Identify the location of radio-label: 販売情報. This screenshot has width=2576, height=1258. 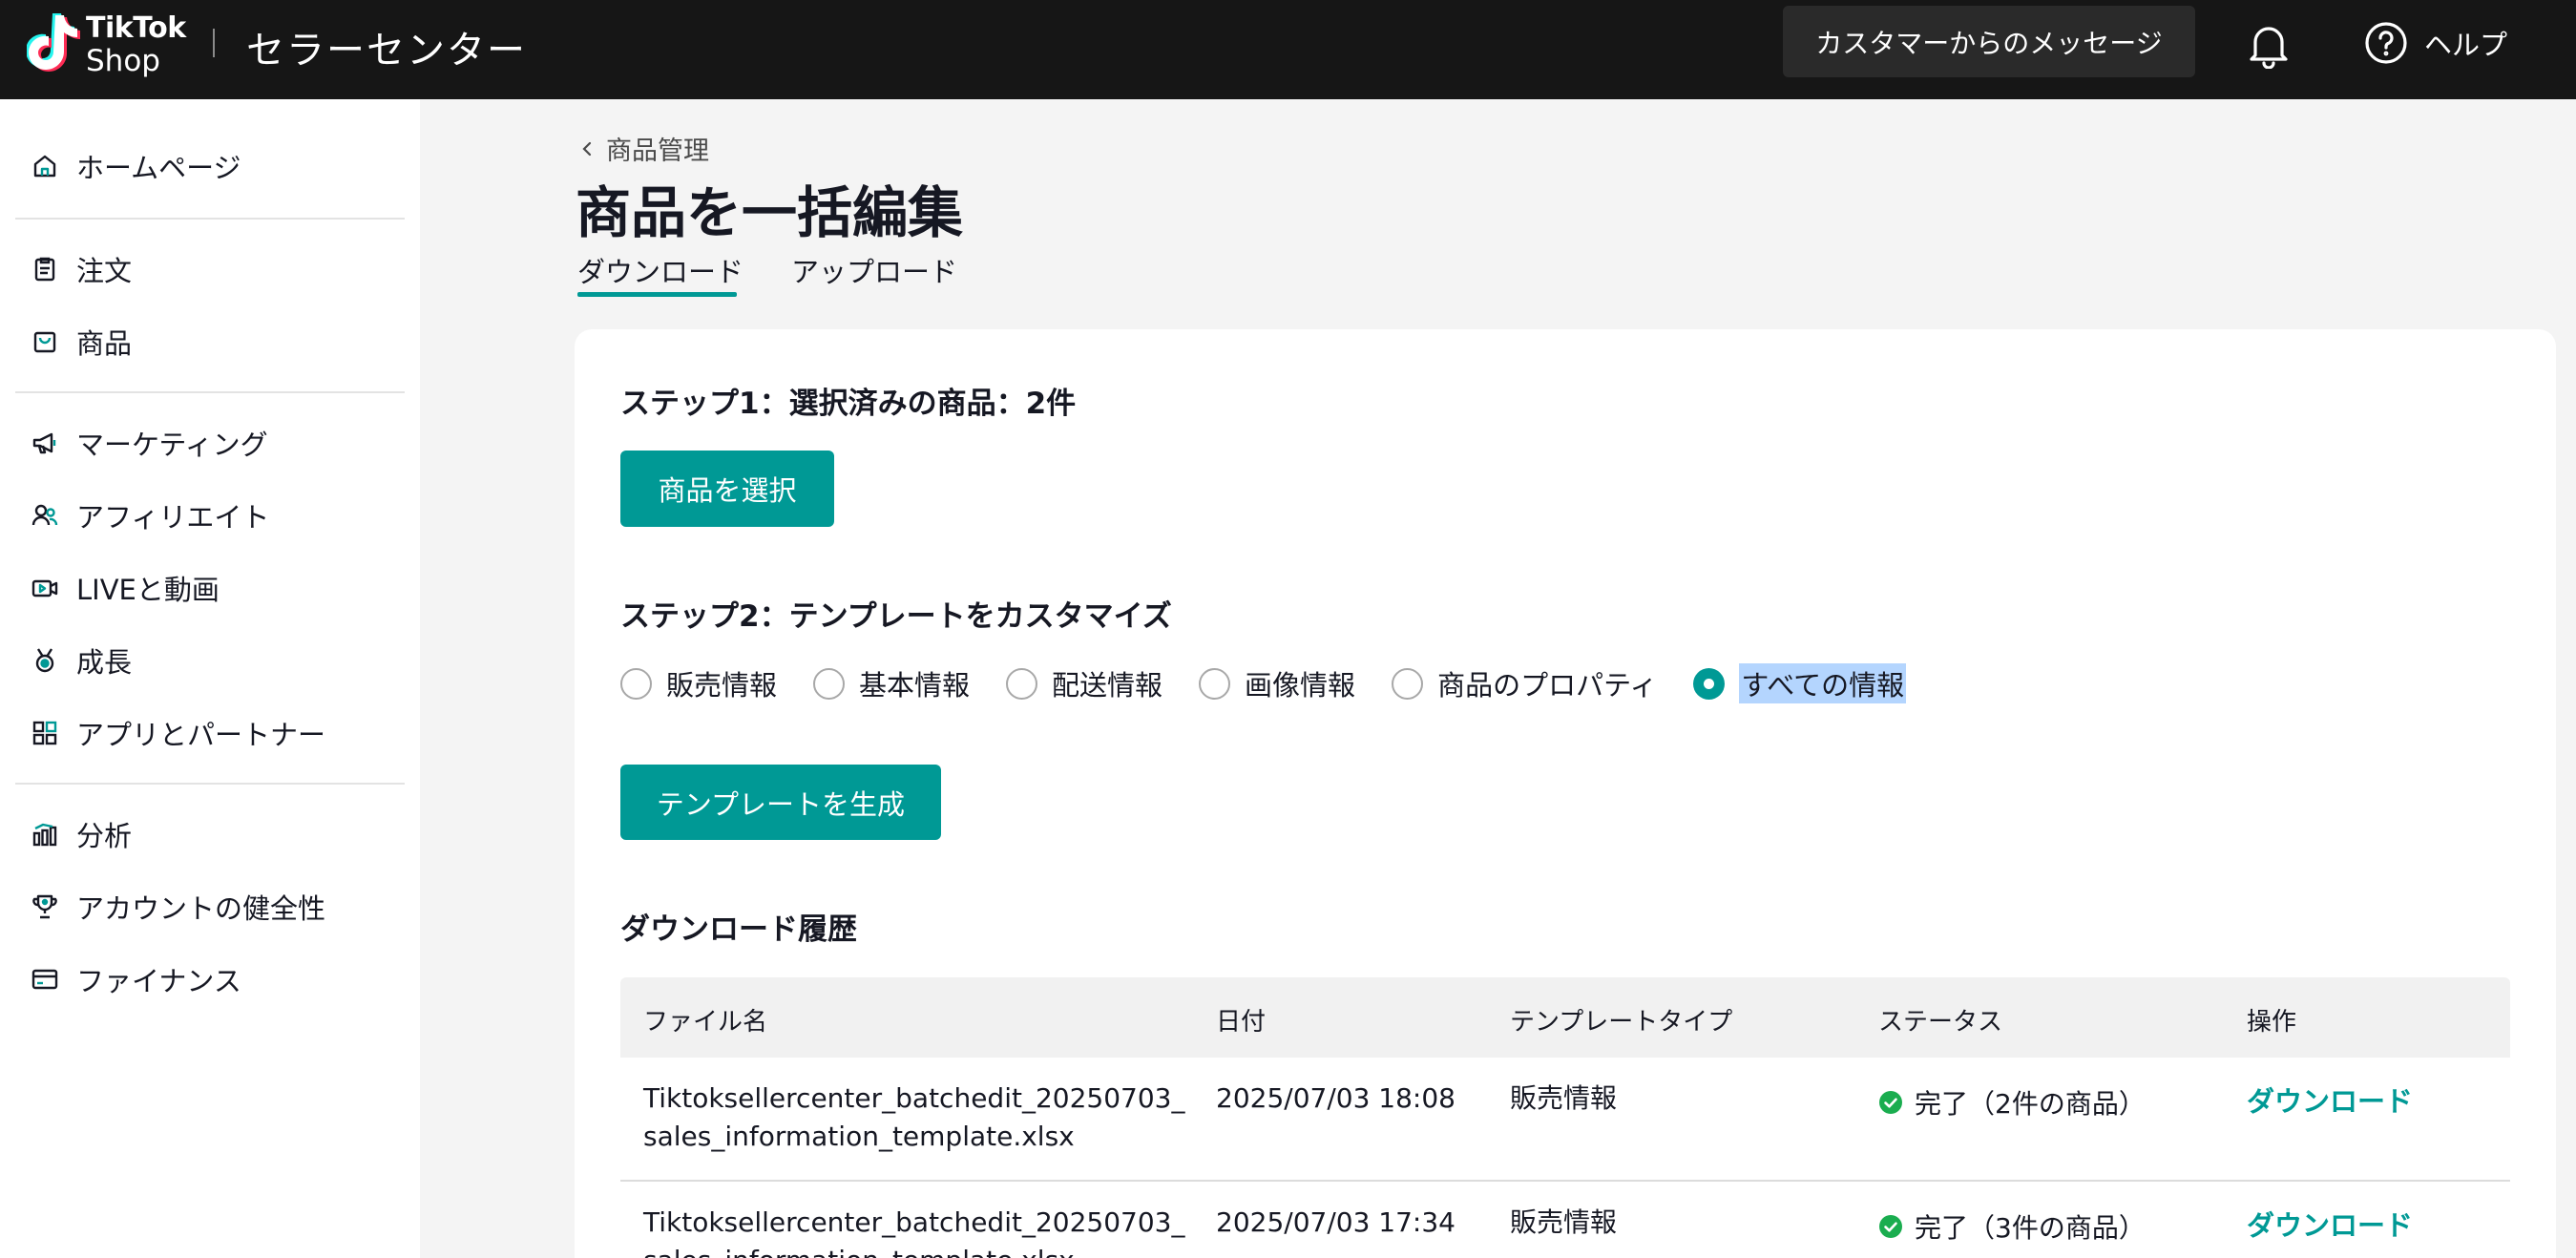
(722, 686).